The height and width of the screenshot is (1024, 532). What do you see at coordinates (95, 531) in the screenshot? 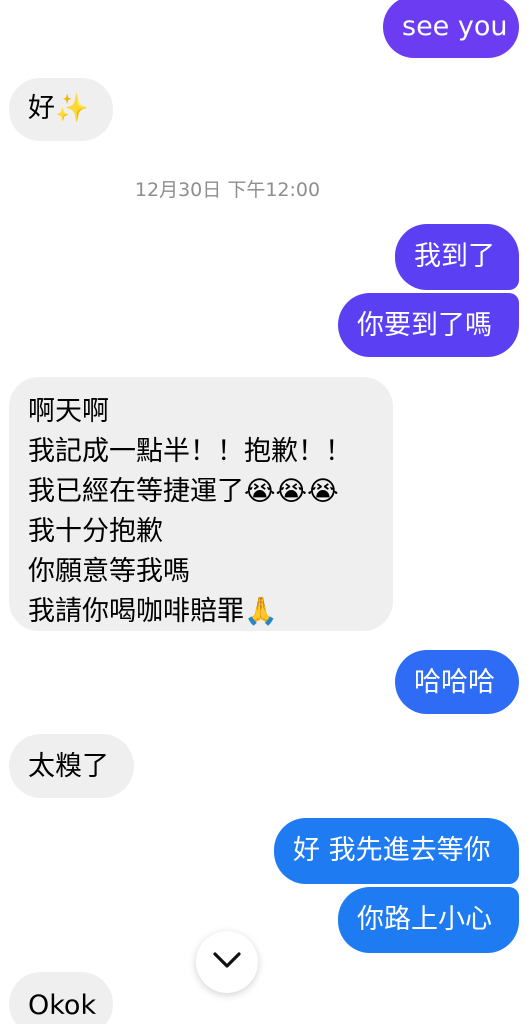
I see `message-line: 我十分抱歉` at bounding box center [95, 531].